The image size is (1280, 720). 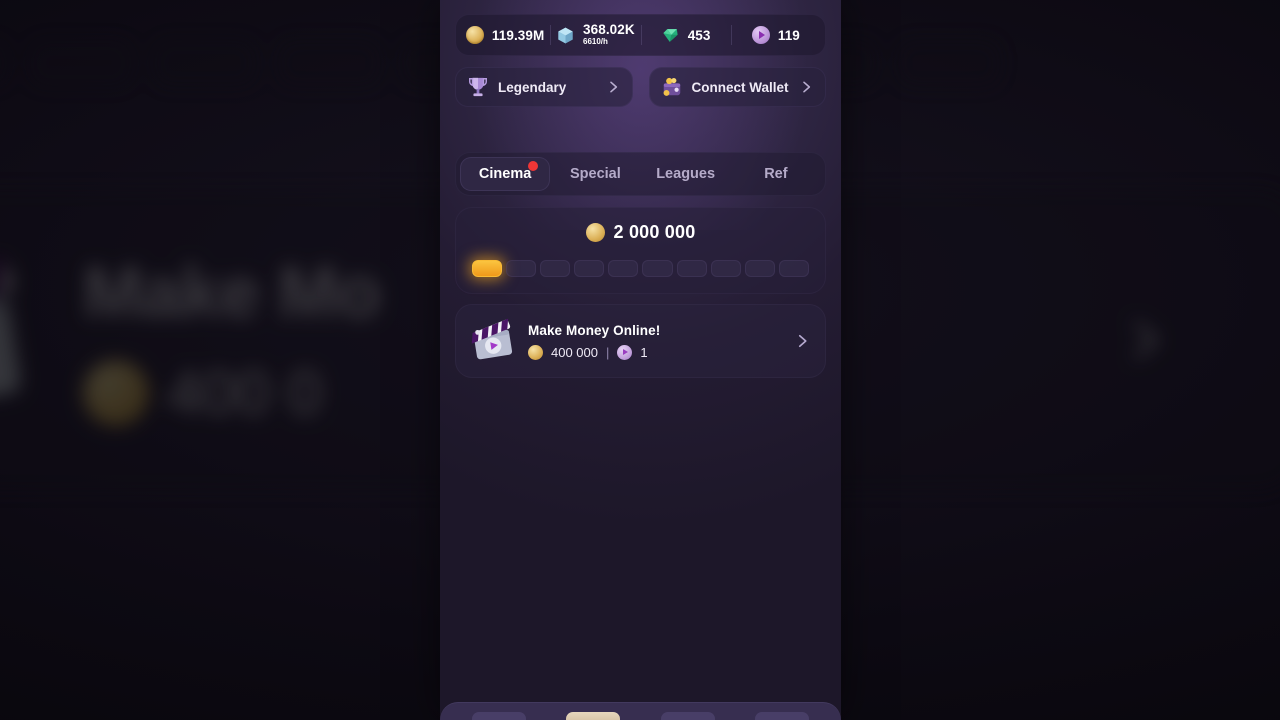 I want to click on league-label: Legendary, so click(x=532, y=87).